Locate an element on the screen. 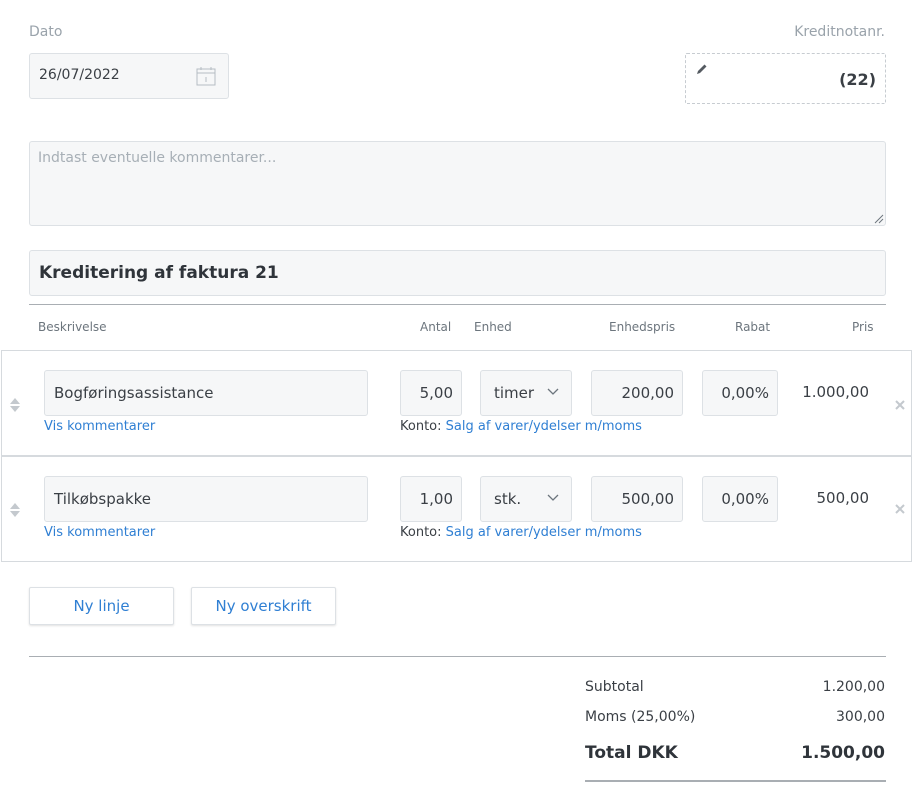  date-label: Dato is located at coordinates (46, 32).